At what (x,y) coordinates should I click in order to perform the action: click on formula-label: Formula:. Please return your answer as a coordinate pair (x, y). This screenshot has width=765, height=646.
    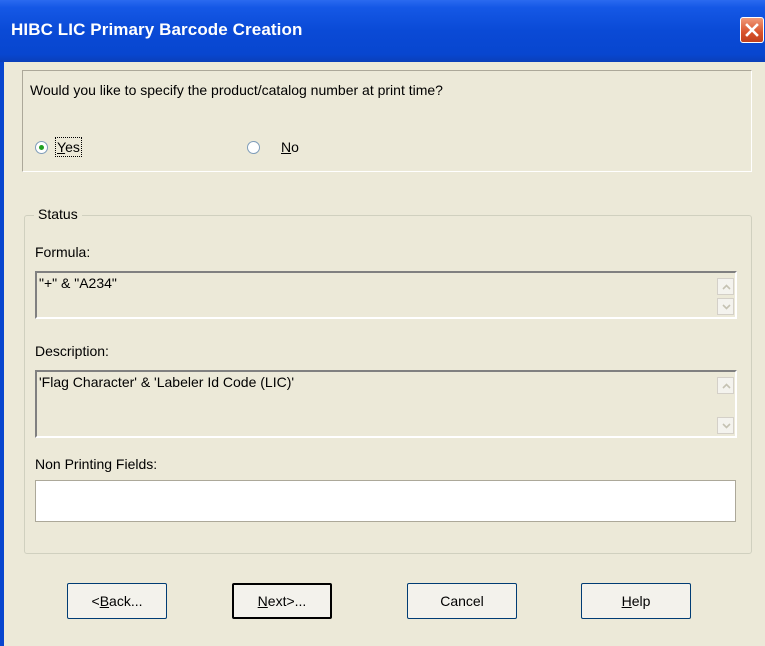
    Looking at the image, I should click on (63, 252).